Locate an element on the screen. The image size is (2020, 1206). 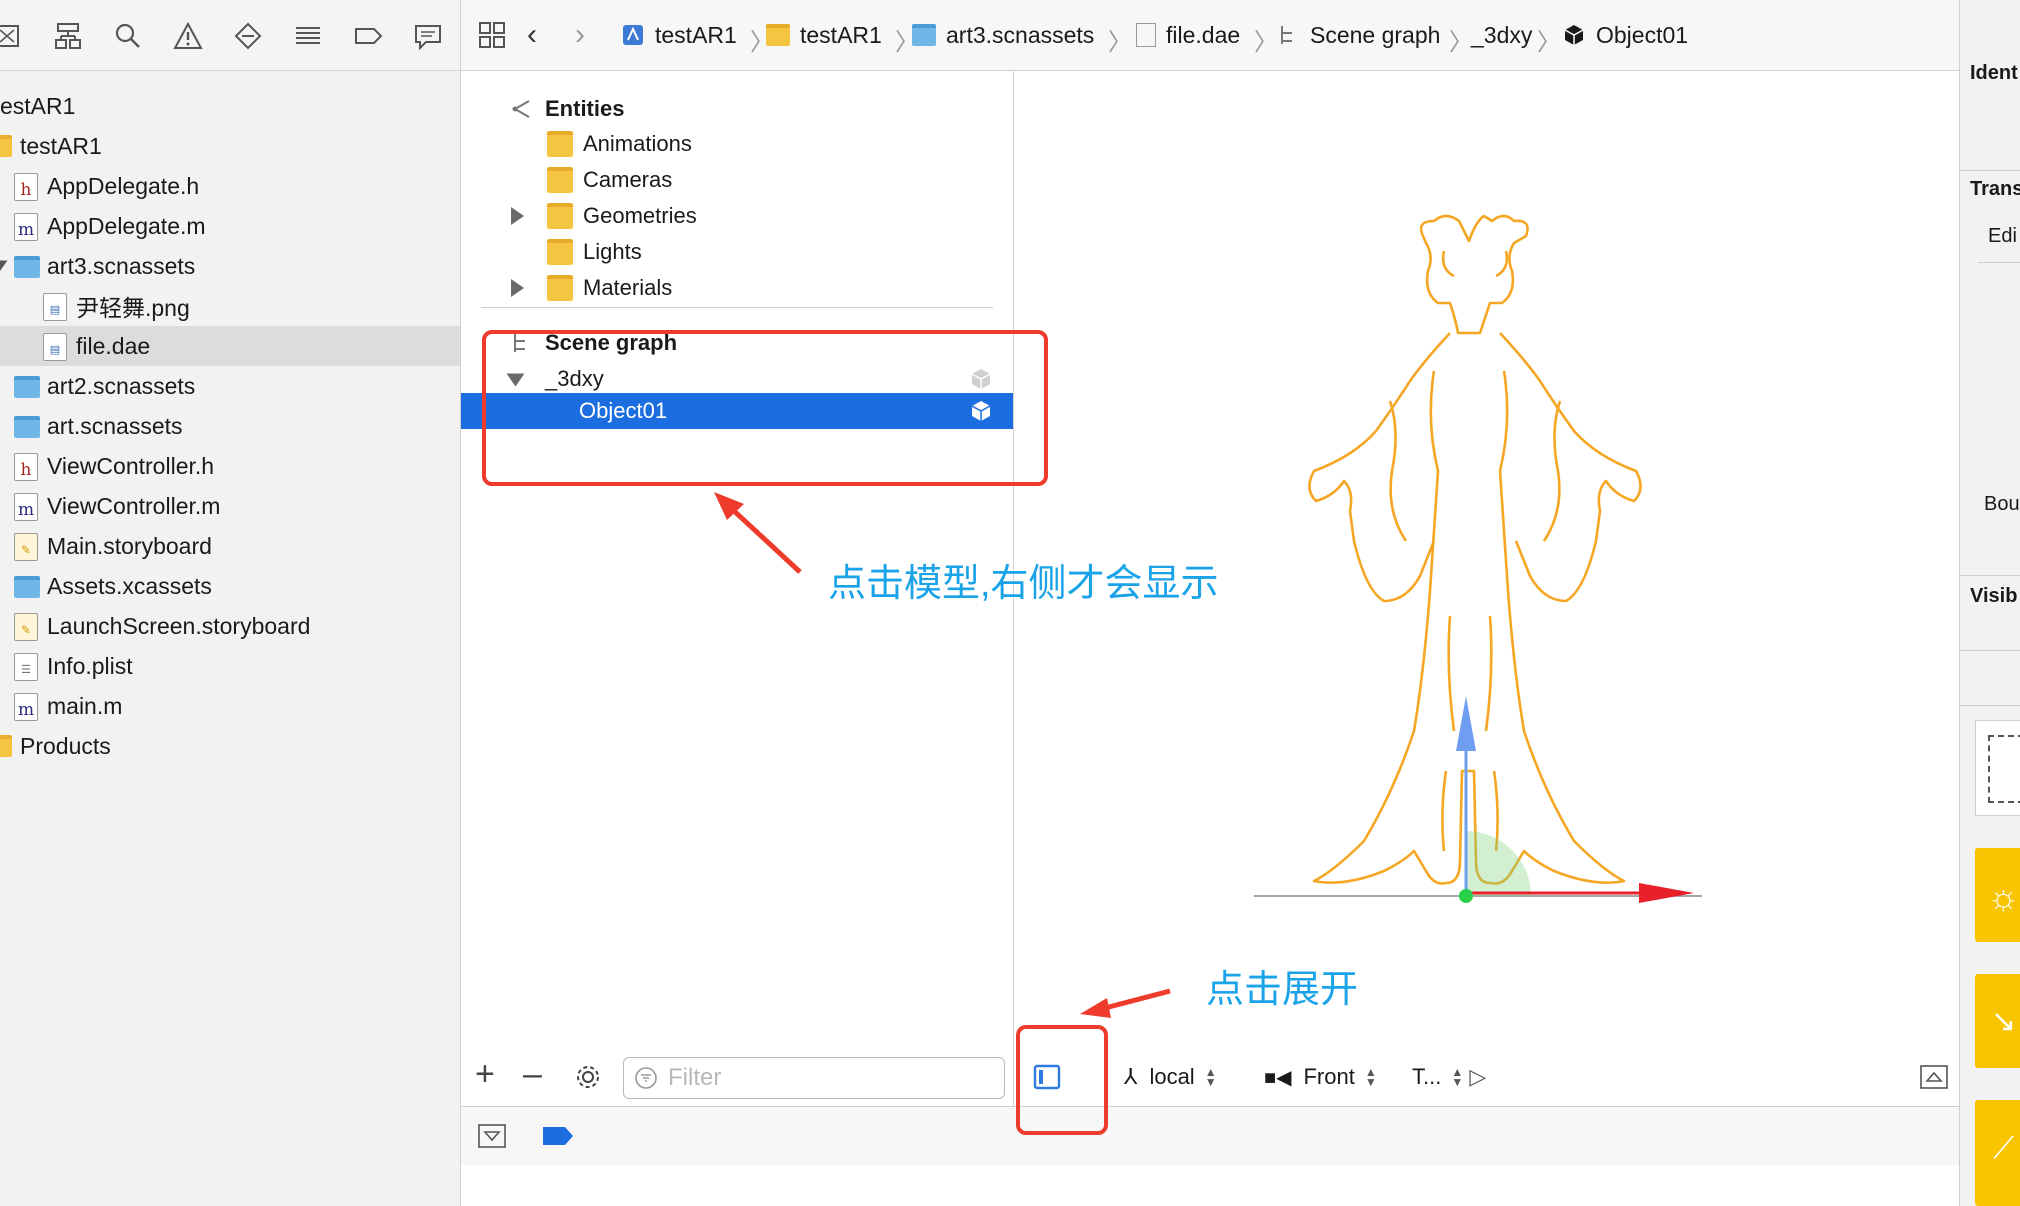
chat-icon is located at coordinates (428, 36).